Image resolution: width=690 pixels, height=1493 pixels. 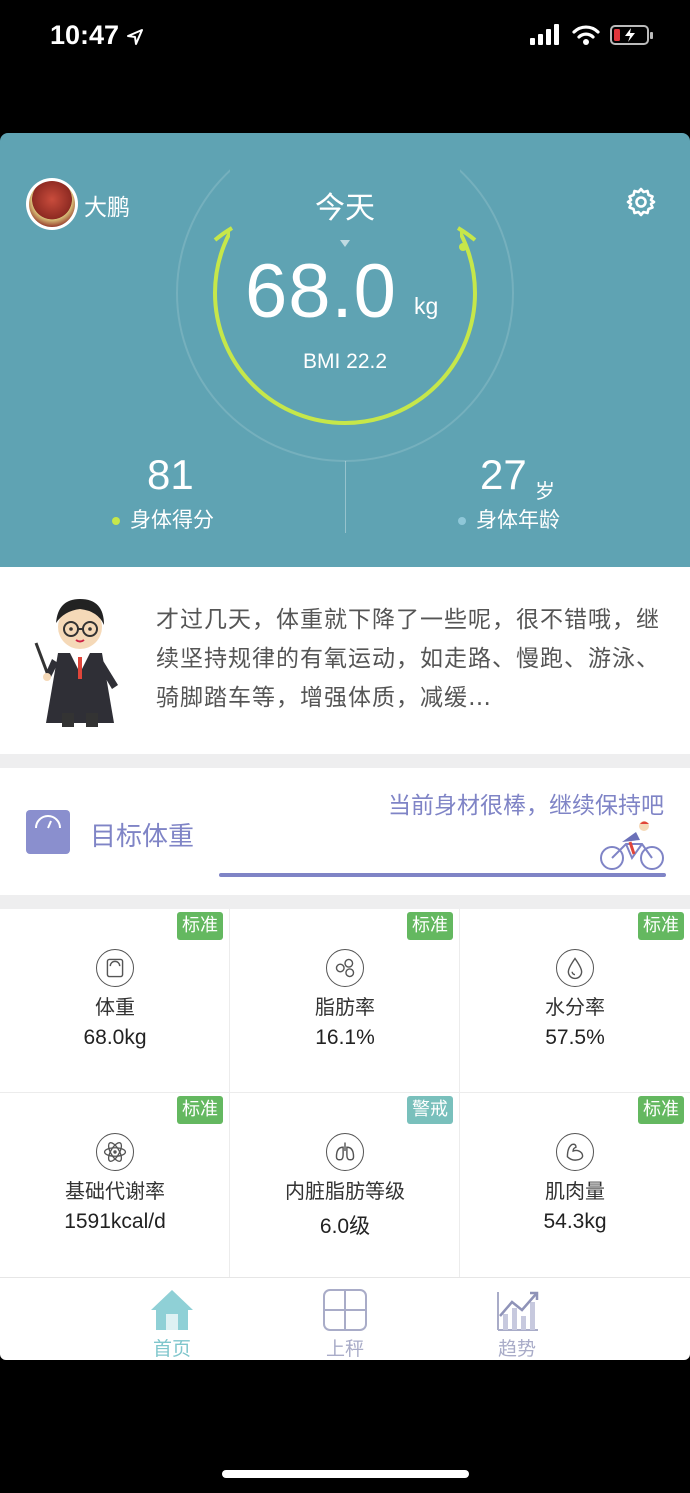 I want to click on metric-card-muscle-mass: 标准 肌肉量 54.3kg, so click(x=575, y=1185).